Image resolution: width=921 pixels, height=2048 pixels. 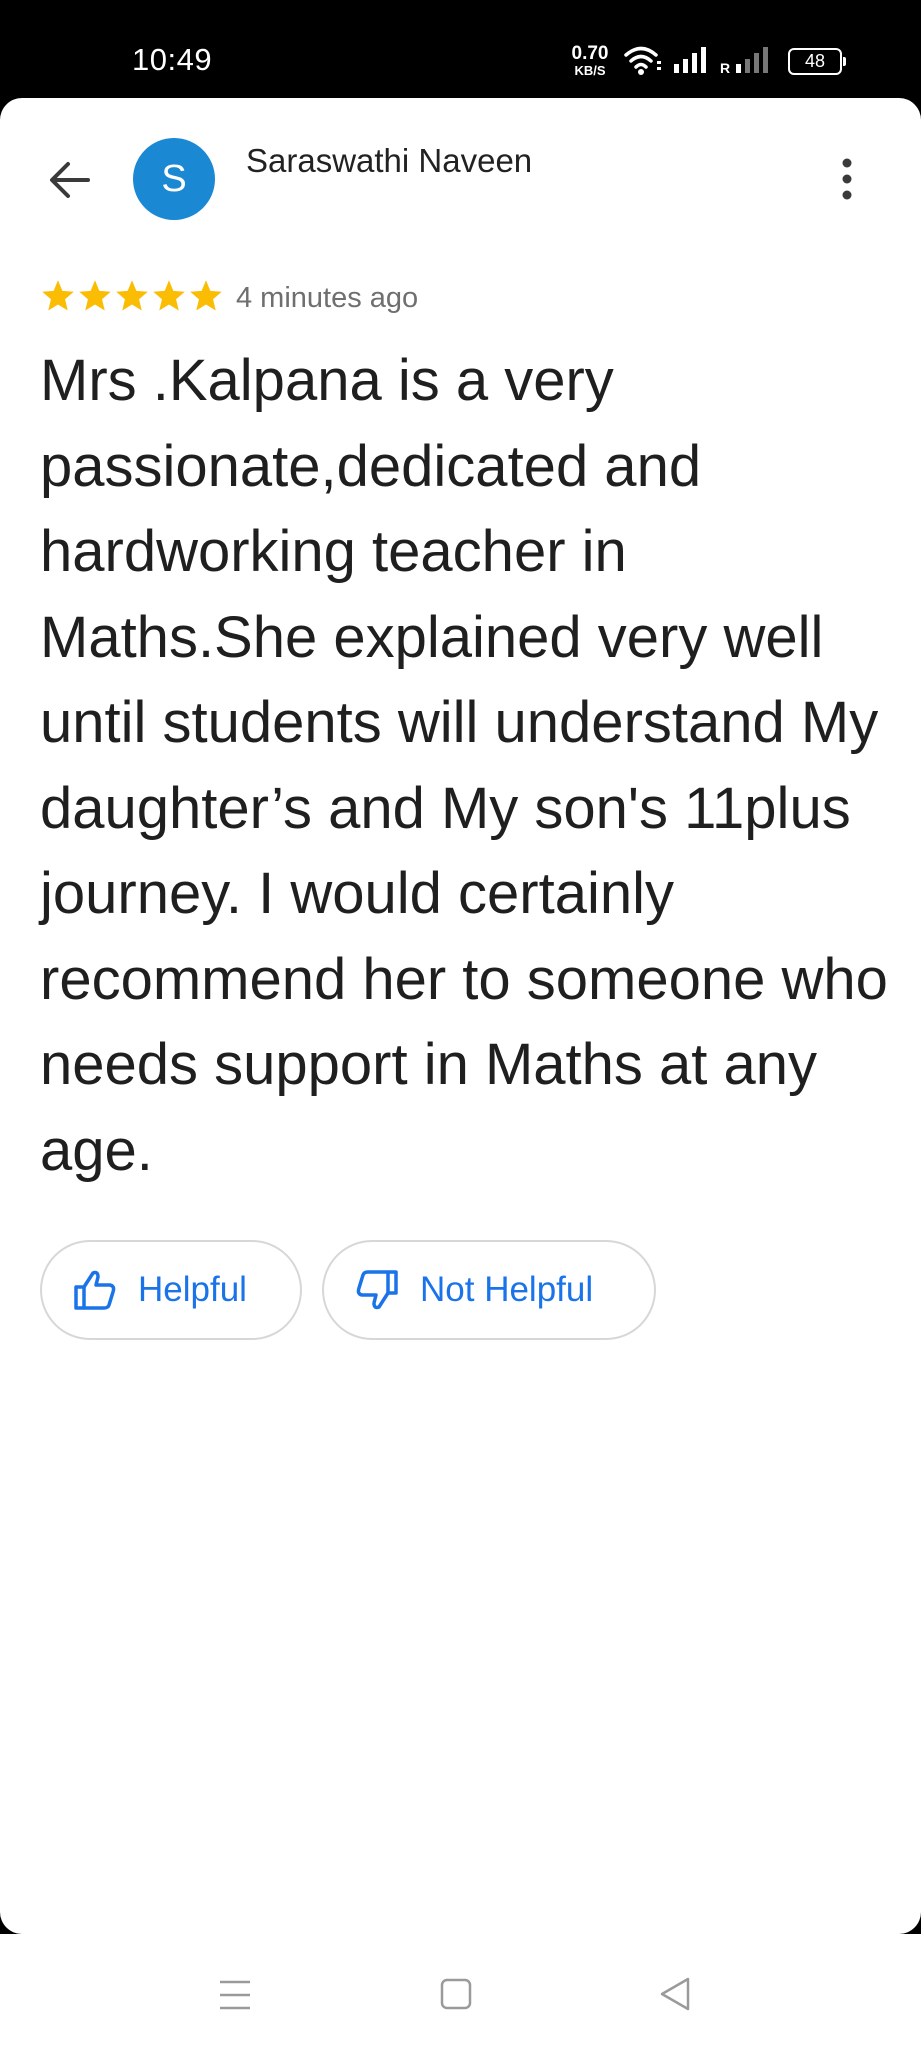 What do you see at coordinates (235, 1995) in the screenshot?
I see `menu-icon` at bounding box center [235, 1995].